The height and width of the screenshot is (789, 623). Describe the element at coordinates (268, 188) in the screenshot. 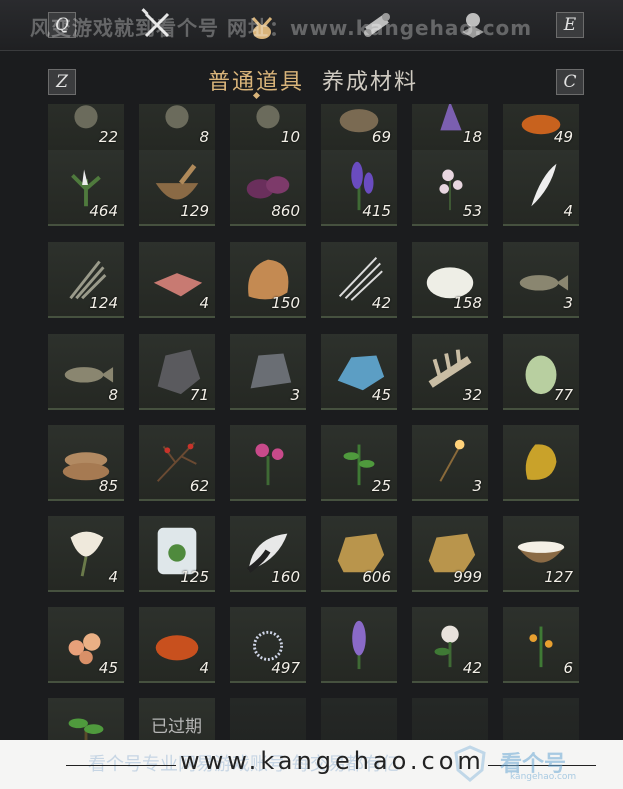

I see `inventory-slot: 860` at that location.